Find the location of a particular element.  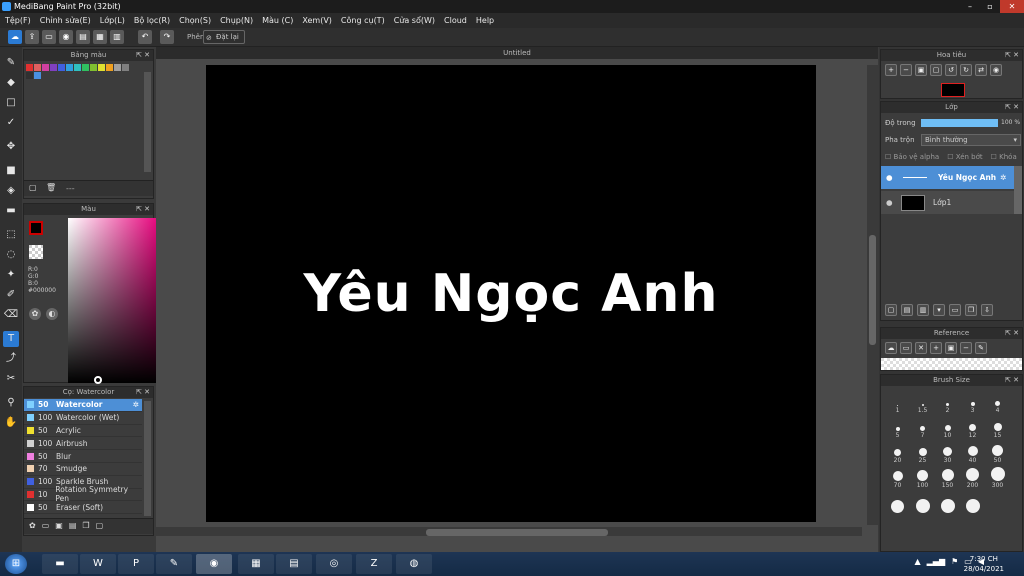

navigator-preview is located at coordinates (953, 90).